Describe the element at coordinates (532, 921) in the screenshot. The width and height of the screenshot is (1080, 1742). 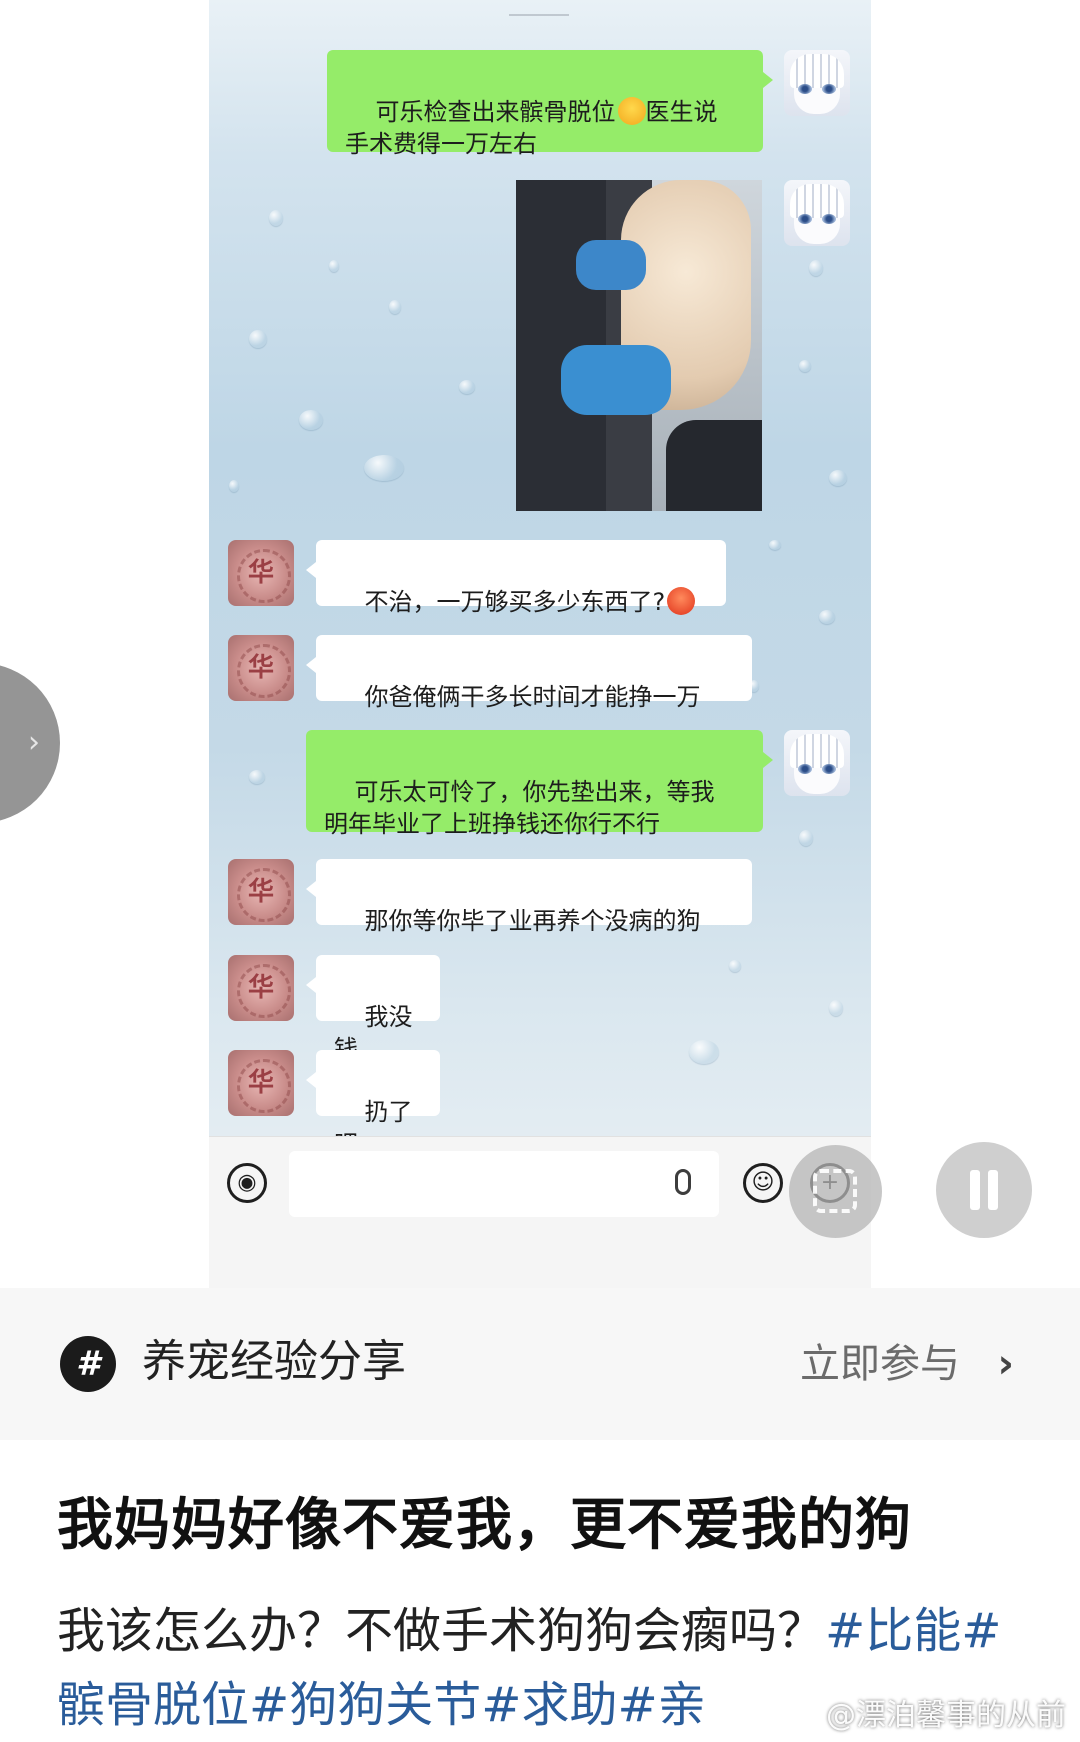
I see `message-text: 那你等你毕了业再养个没病的狗` at that location.